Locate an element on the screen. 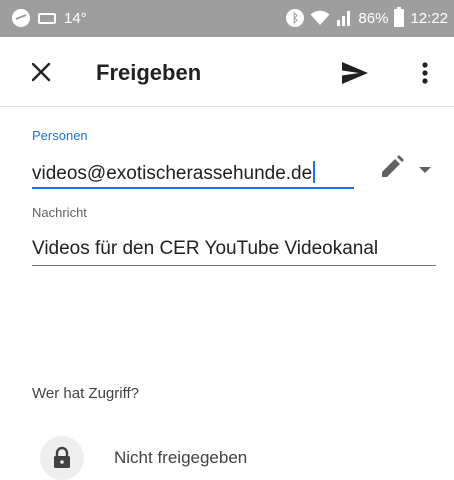 The width and height of the screenshot is (454, 480). toolbar: Freigeben is located at coordinates (227, 72).